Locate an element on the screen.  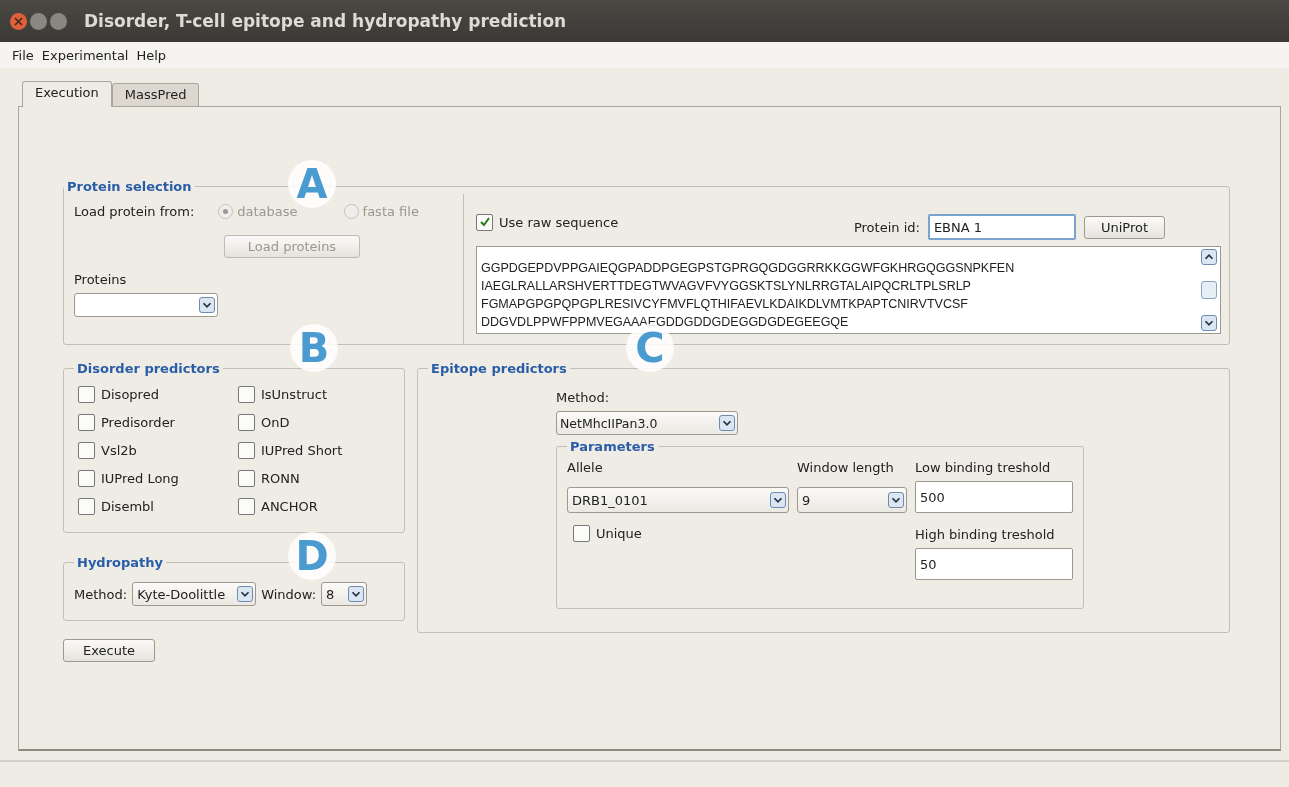
uniprot-button: UniProt is located at coordinates (1124, 227).